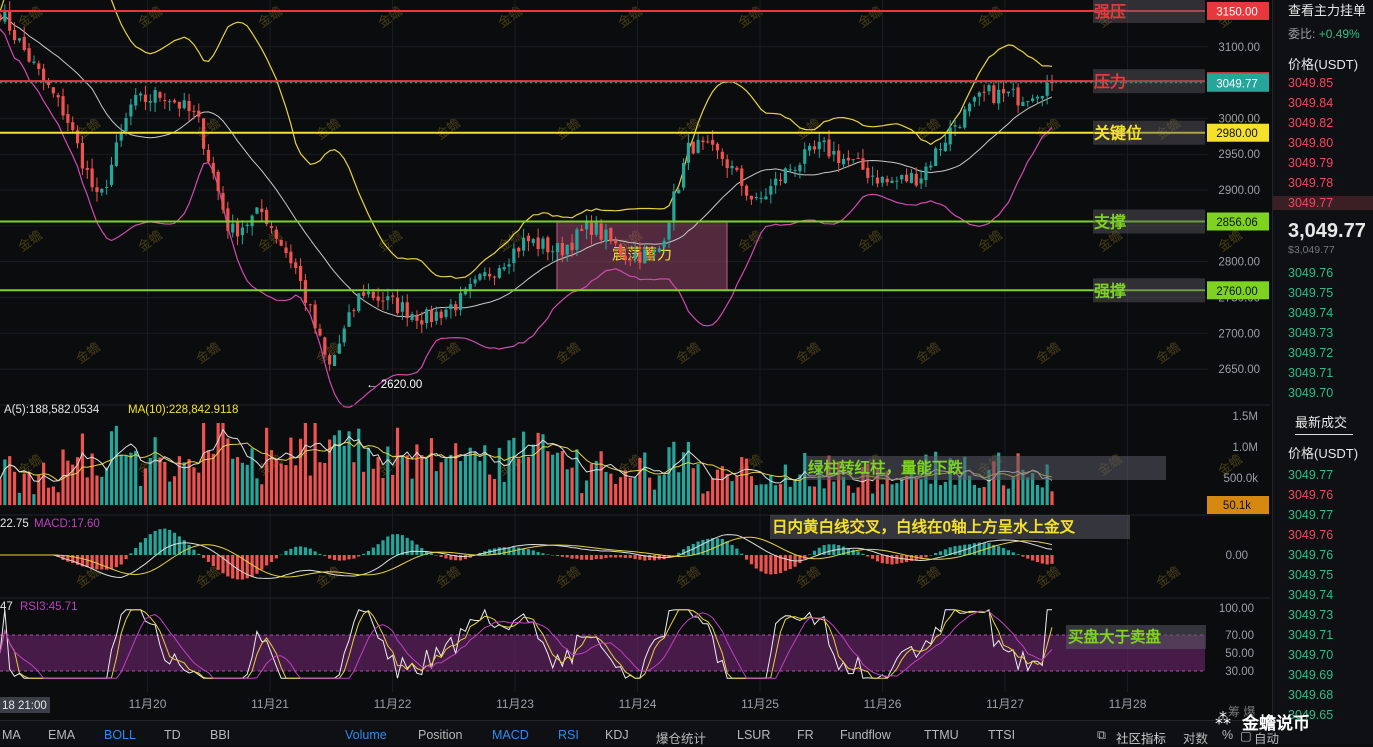 The width and height of the screenshot is (1373, 747). Describe the element at coordinates (1141, 737) in the screenshot. I see `community-indicator-button: 社区指标` at that location.